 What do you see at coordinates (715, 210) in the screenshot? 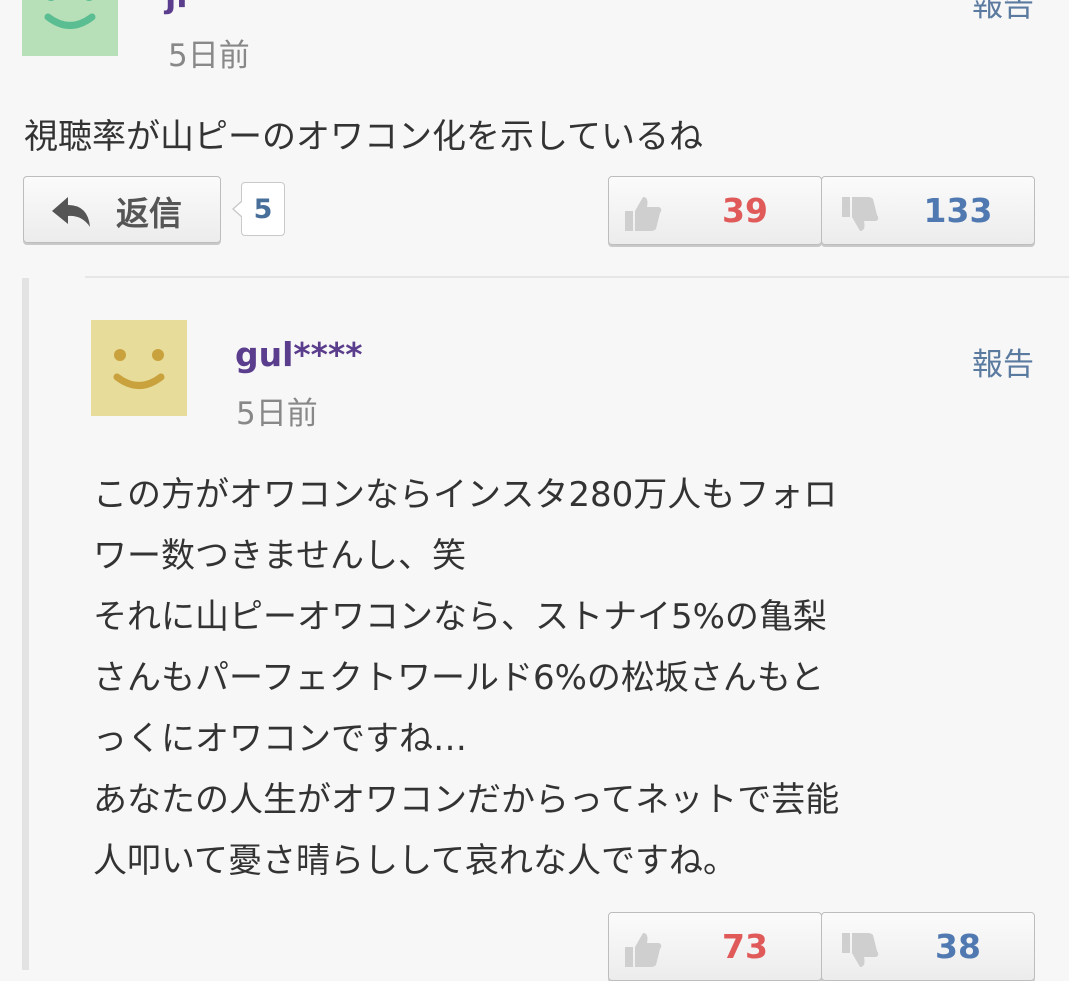
I see `like-button: 39` at bounding box center [715, 210].